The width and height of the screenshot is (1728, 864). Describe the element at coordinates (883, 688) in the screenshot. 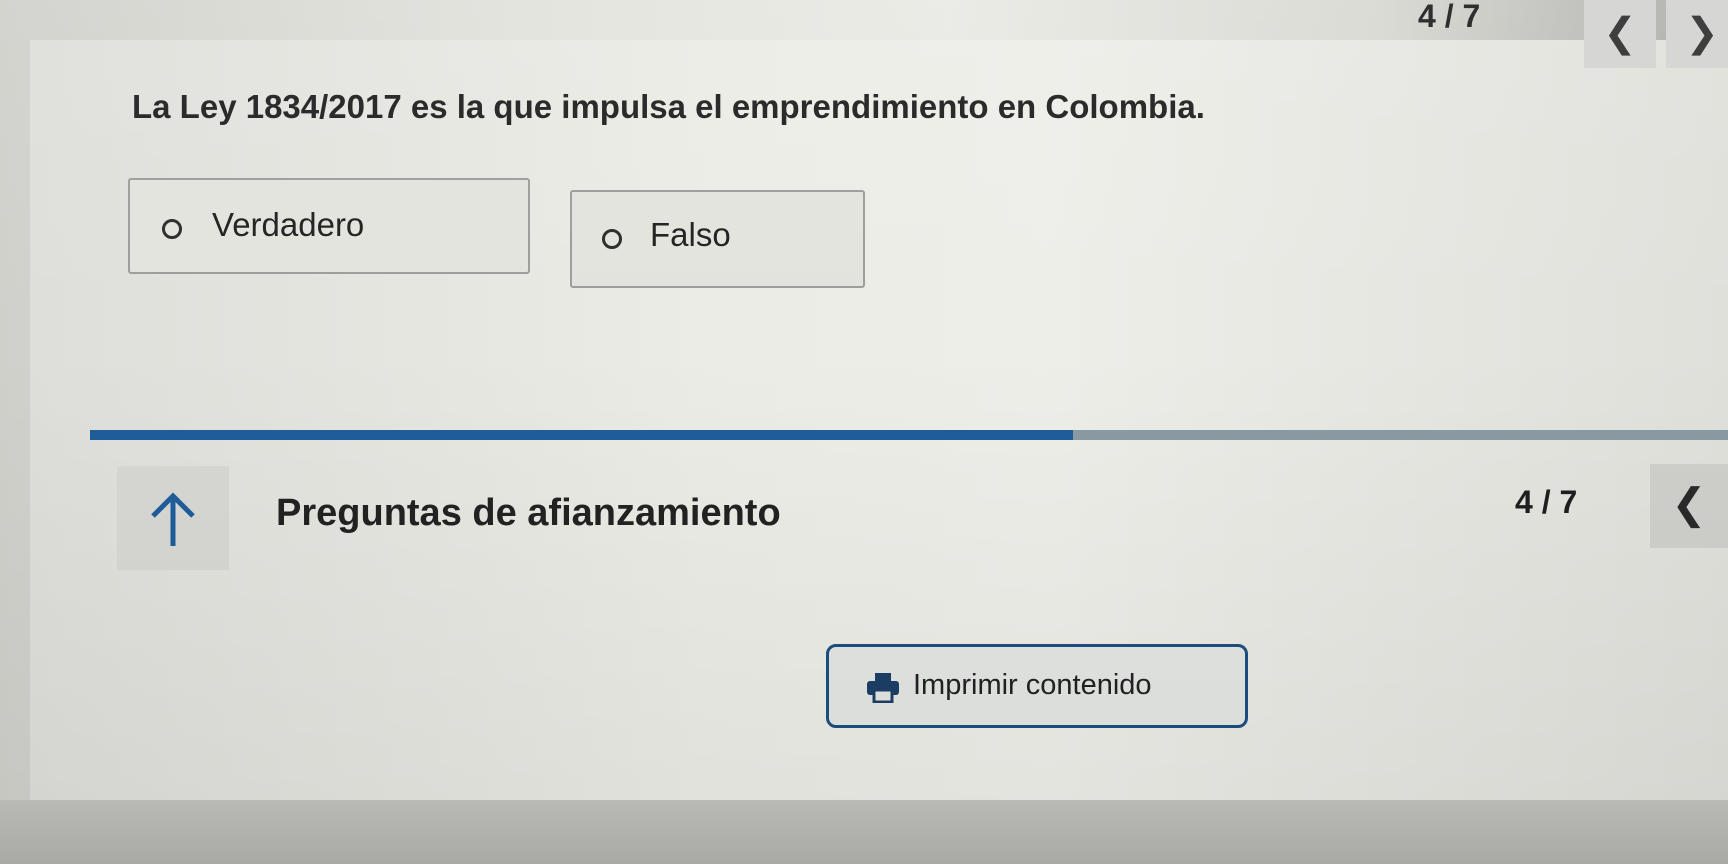

I see `printer-icon` at that location.